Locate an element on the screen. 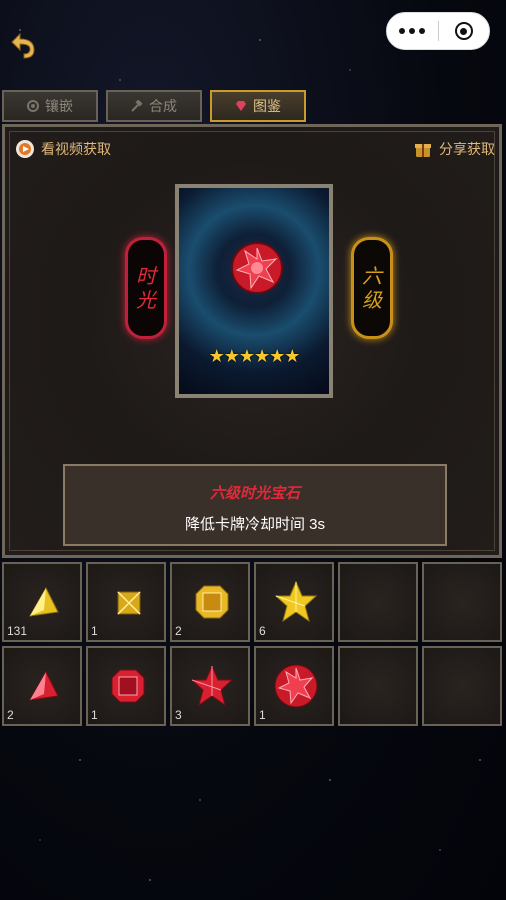 This screenshot has height=900, width=506. watch-video-button: 看视频获取 is located at coordinates (63, 149).